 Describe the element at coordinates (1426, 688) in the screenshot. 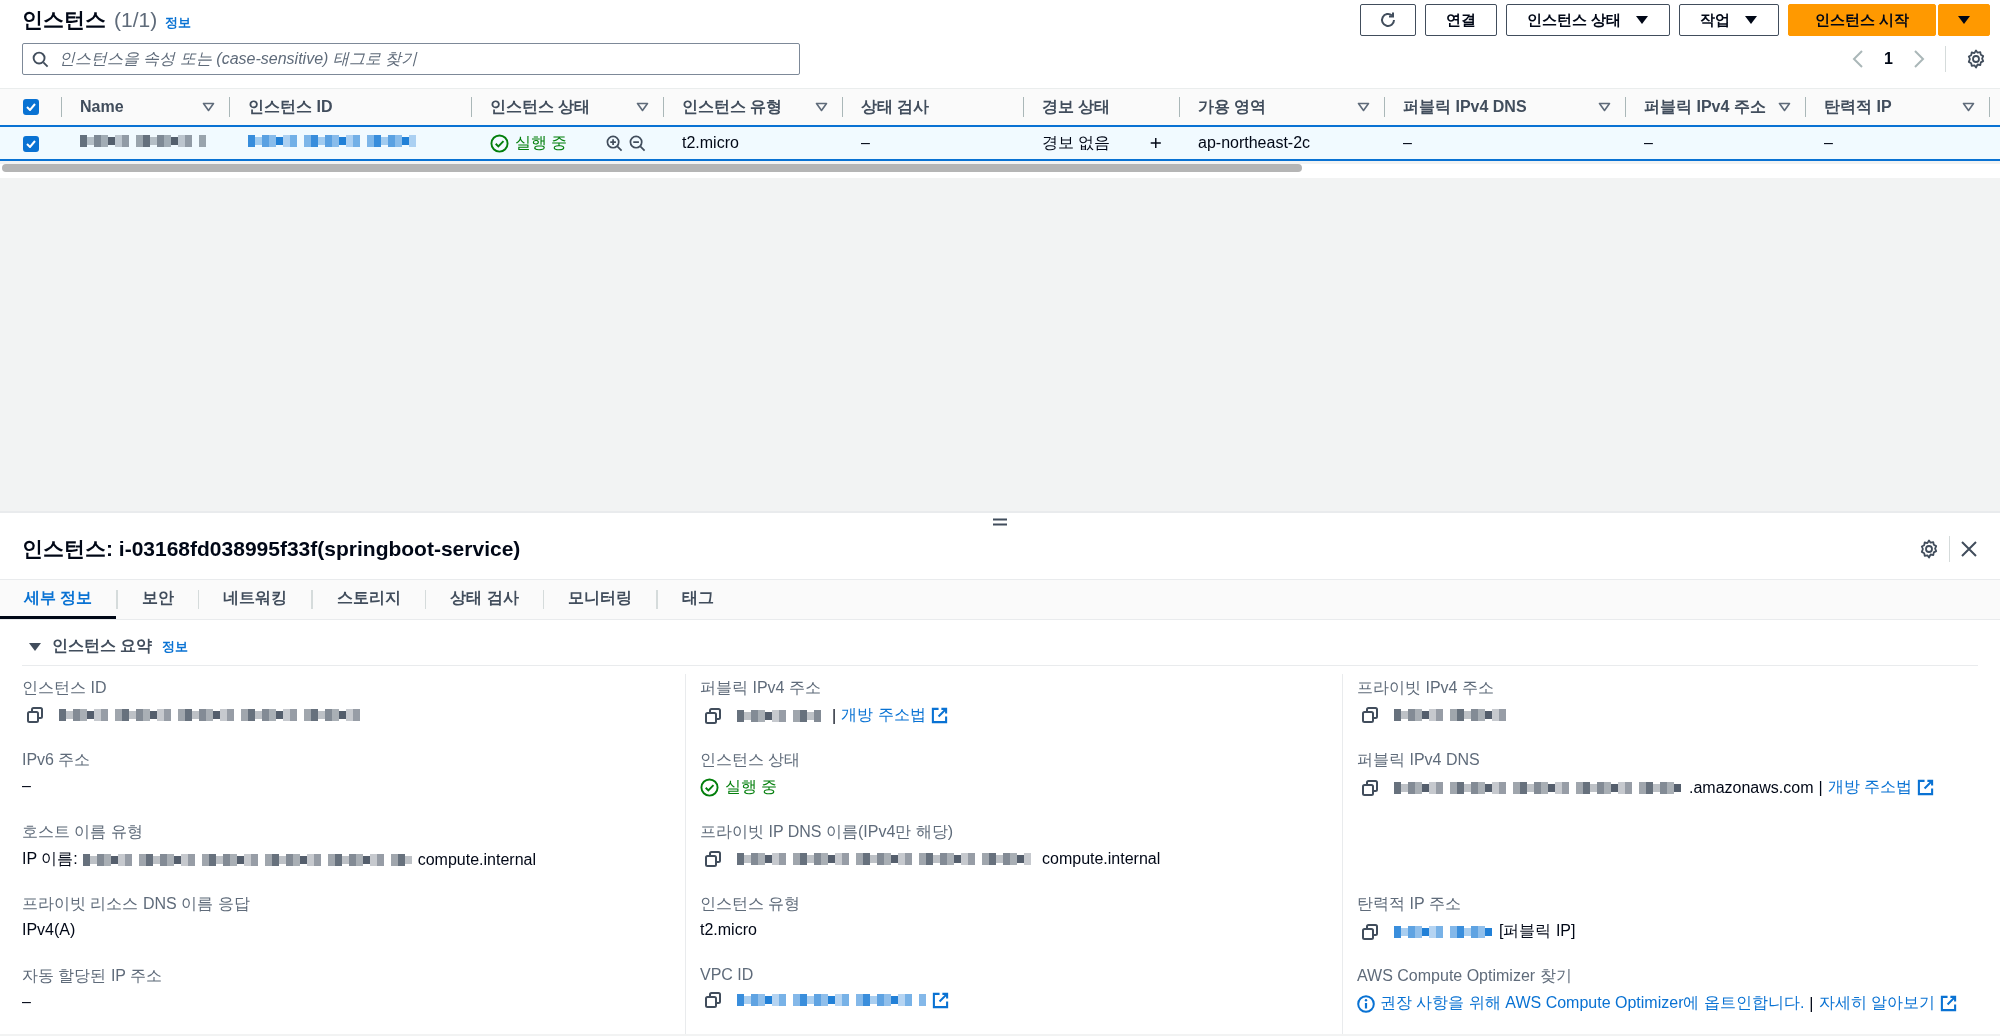

I see `field-label: 프라이빗 IPv4 주소` at that location.